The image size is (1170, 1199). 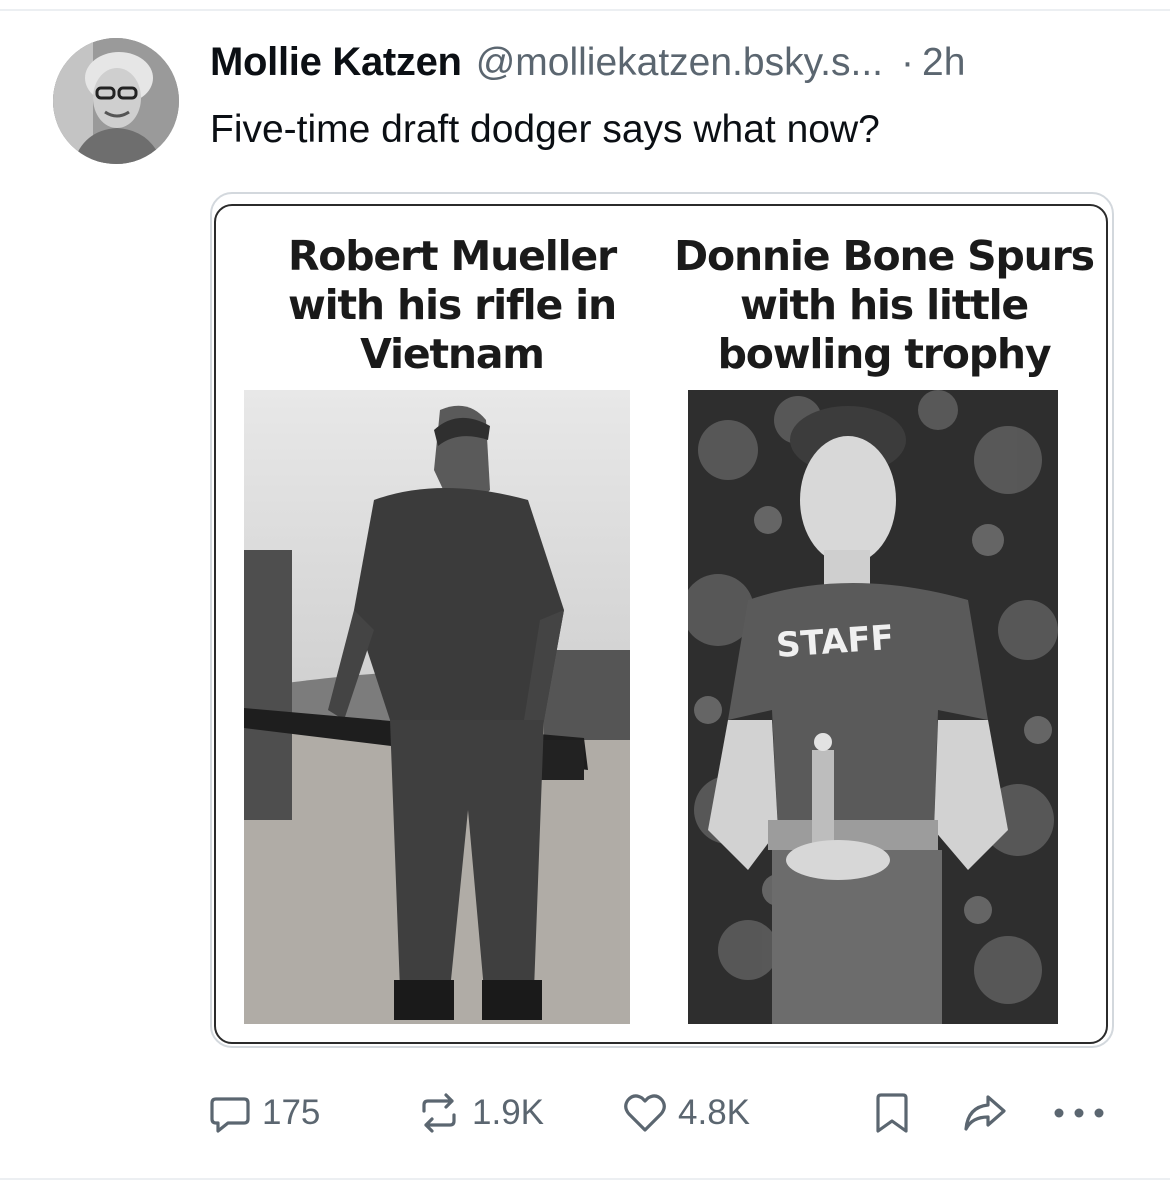 I want to click on avatar-image, so click(x=116, y=101).